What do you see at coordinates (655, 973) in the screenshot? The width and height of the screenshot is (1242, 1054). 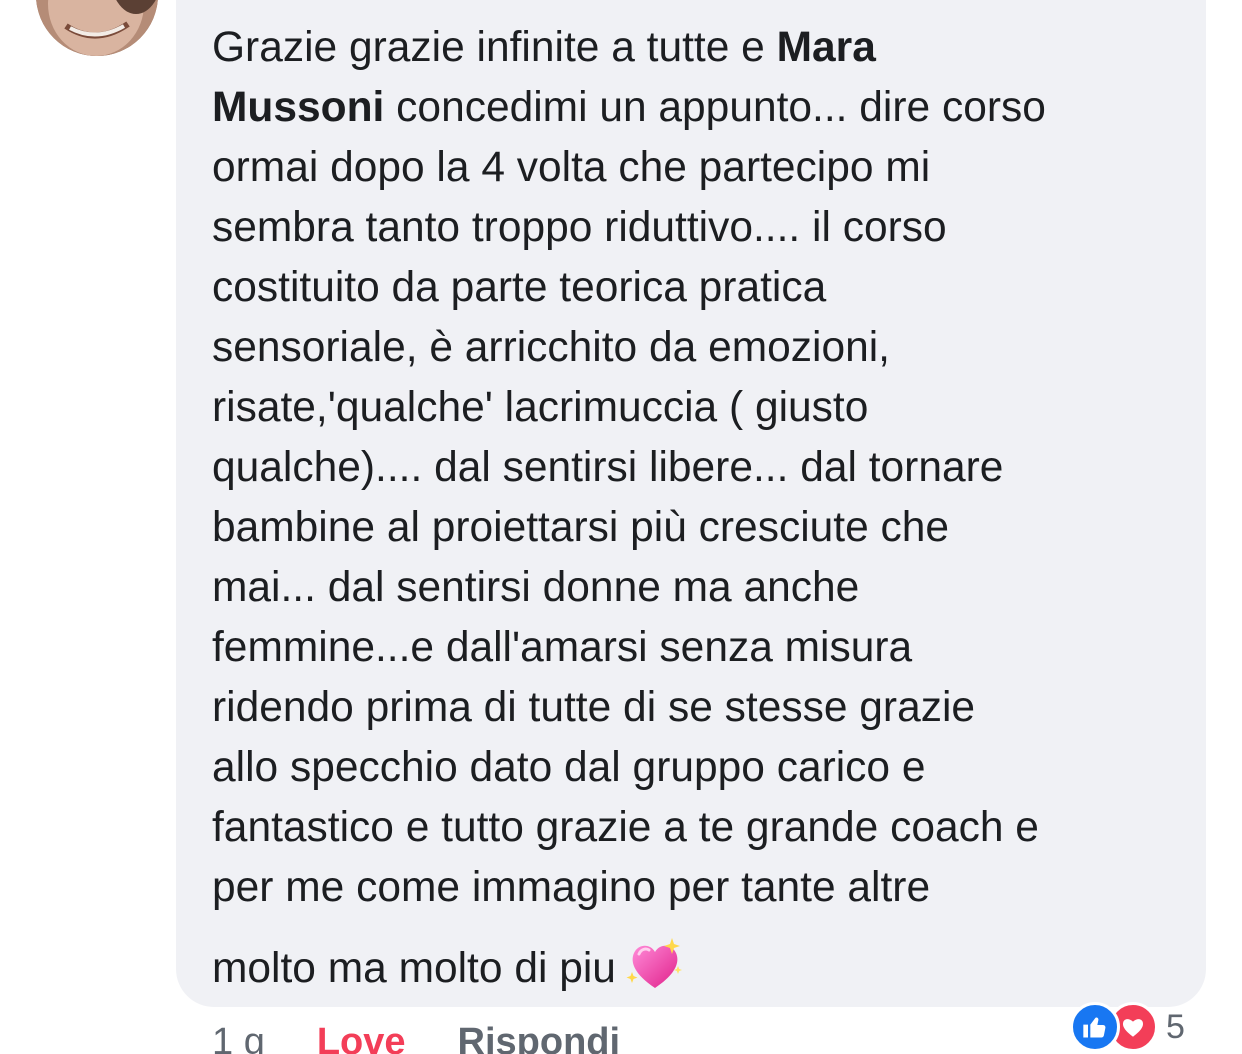 I see `sparkling-heart-icon` at bounding box center [655, 973].